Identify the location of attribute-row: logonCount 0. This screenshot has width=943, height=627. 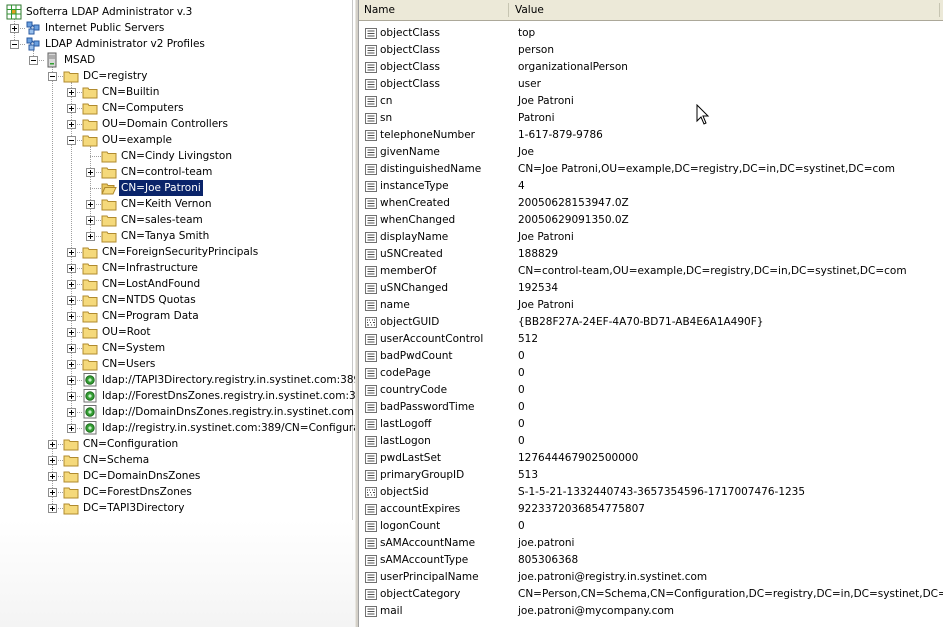
(651, 526).